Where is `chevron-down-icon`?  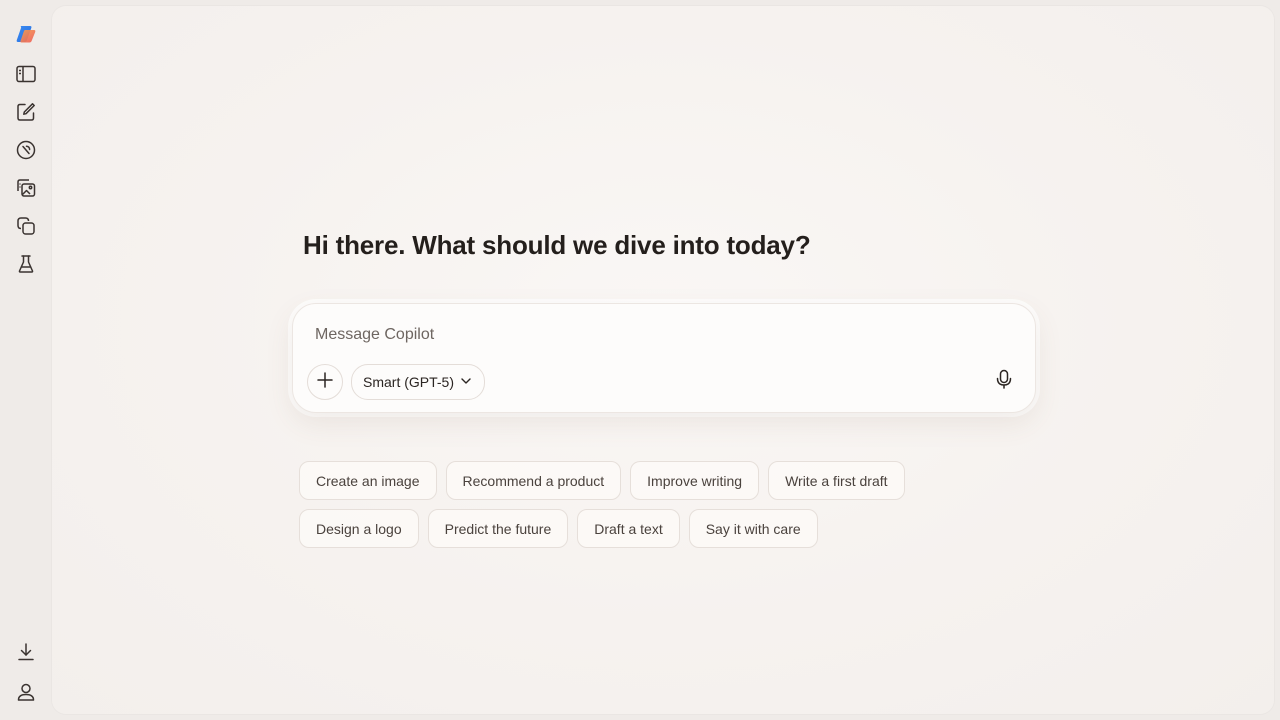
chevron-down-icon is located at coordinates (466, 382).